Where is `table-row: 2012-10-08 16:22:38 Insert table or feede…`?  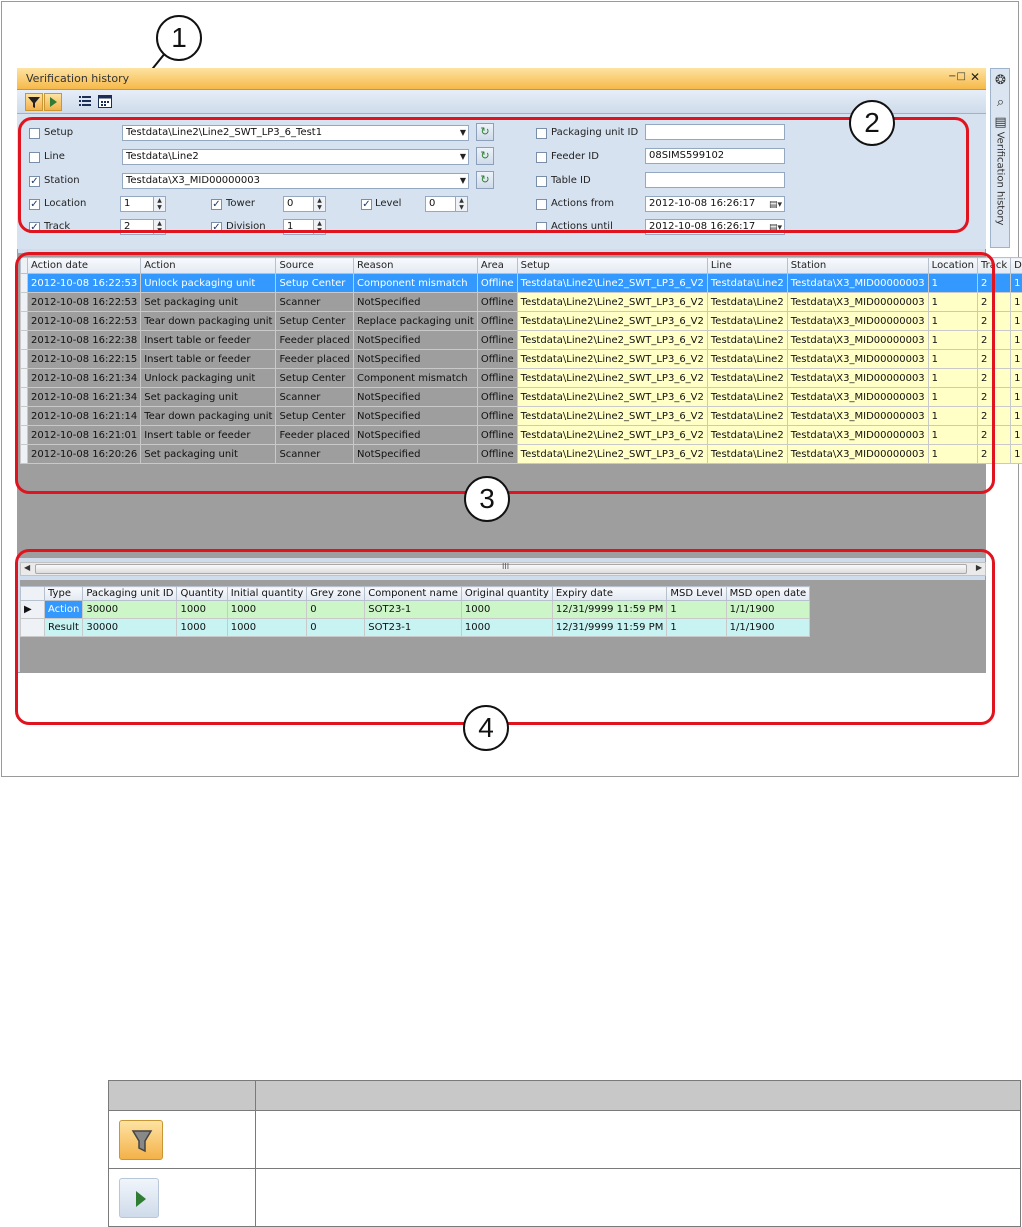 table-row: 2012-10-08 16:22:38 Insert table or feede… is located at coordinates (521, 340).